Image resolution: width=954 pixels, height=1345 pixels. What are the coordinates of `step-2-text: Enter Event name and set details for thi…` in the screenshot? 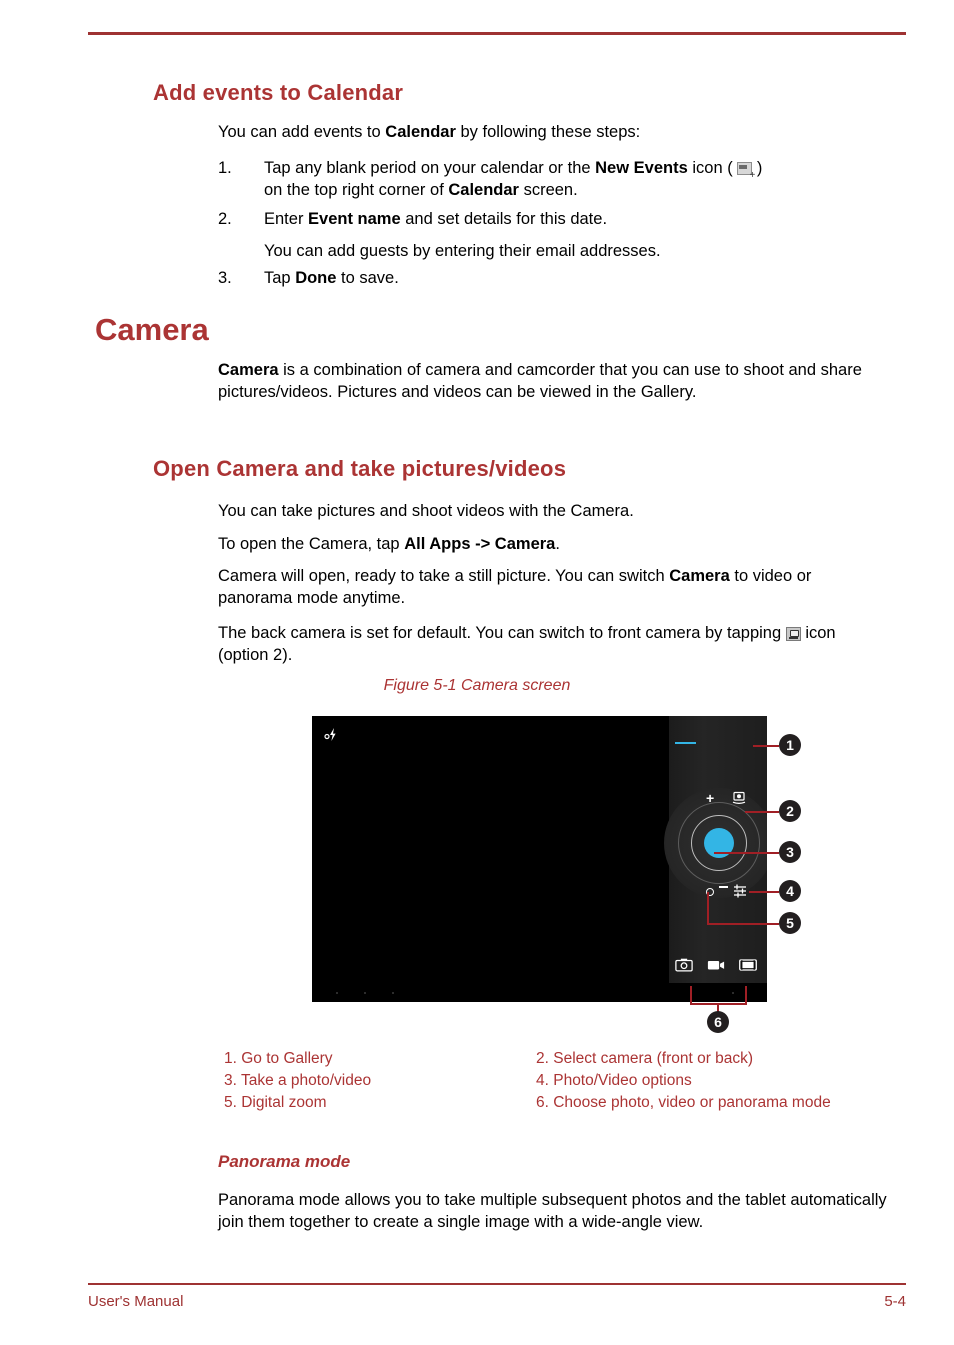 It's located at (581, 220).